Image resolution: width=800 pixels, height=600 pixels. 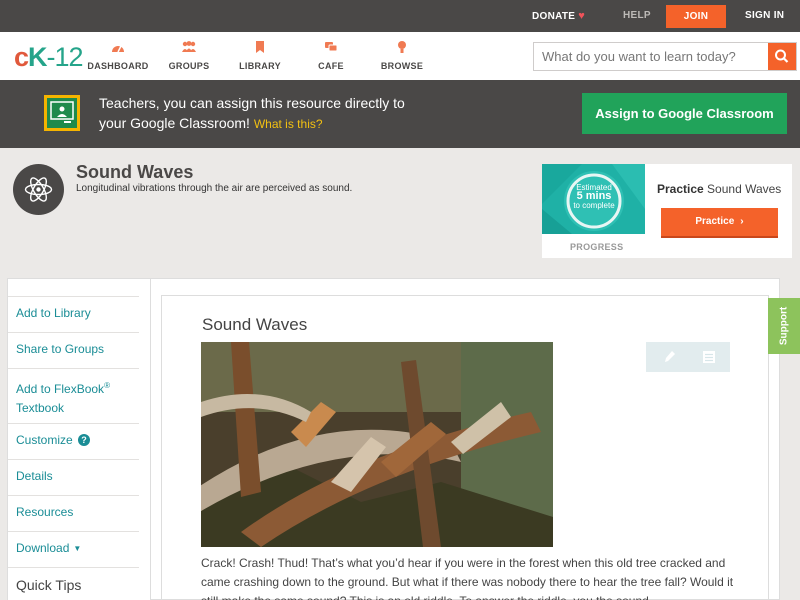 What do you see at coordinates (77, 313) in the screenshot?
I see `sidebar-add-to-library: Add to Library` at bounding box center [77, 313].